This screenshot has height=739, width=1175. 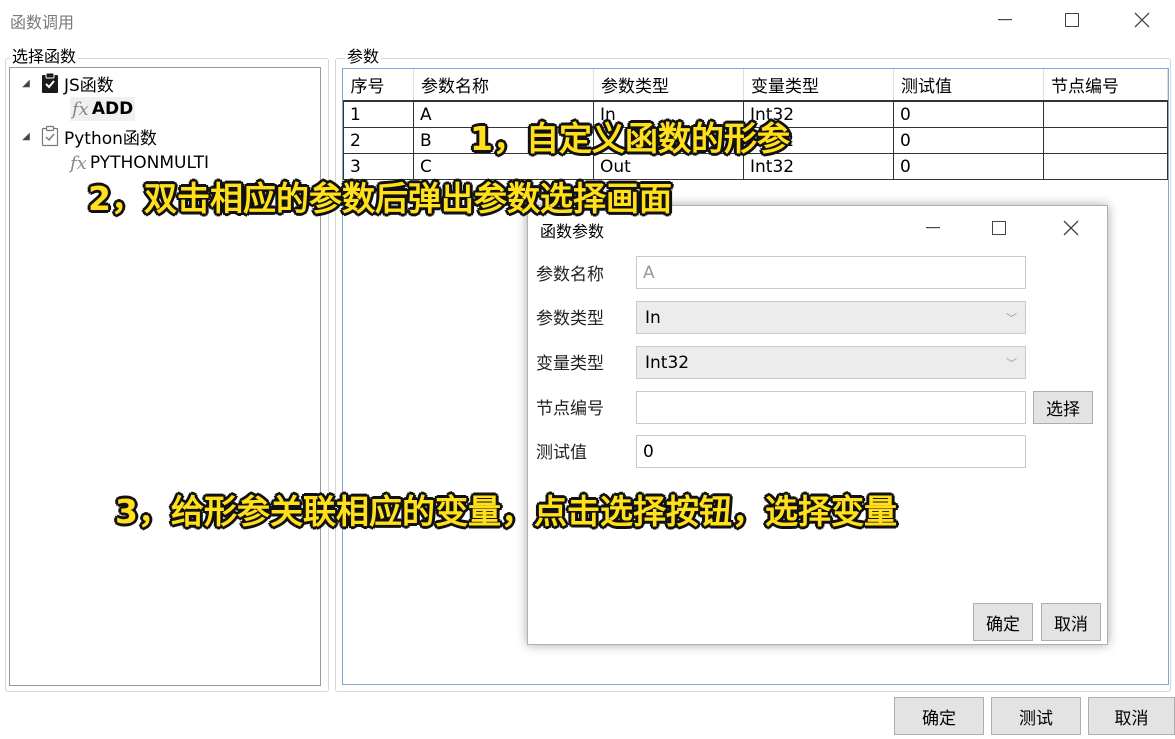 I want to click on var-type-select: Int32 ﹀, so click(x=831, y=362).